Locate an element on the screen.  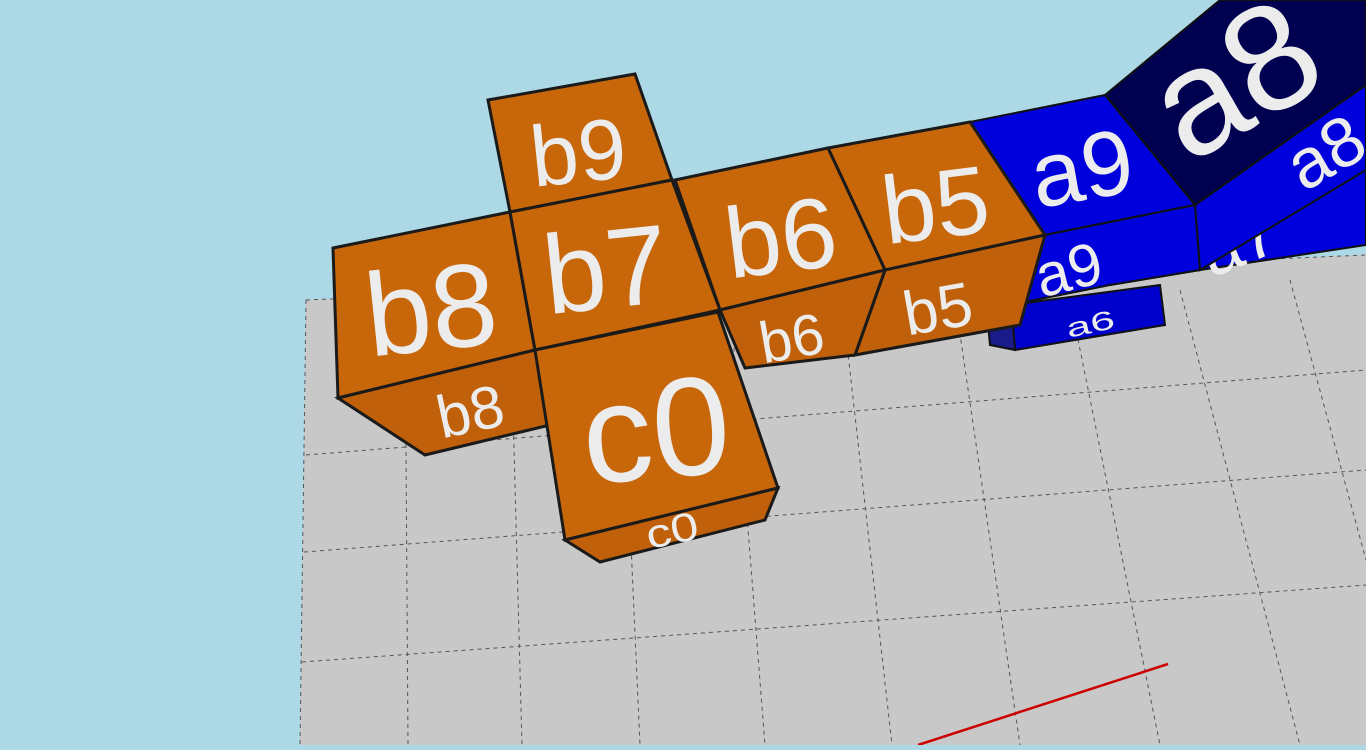
block-b5-front-label: b5 is located at coordinates (938, 310).